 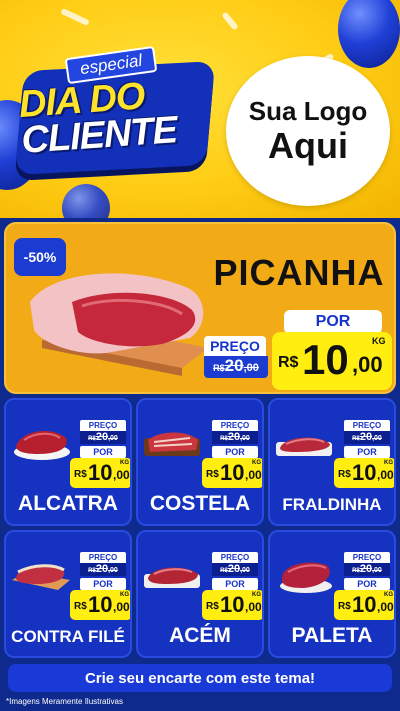 I want to click on create-flyer-cta: Crie seu encarte com este tema!, so click(x=200, y=678).